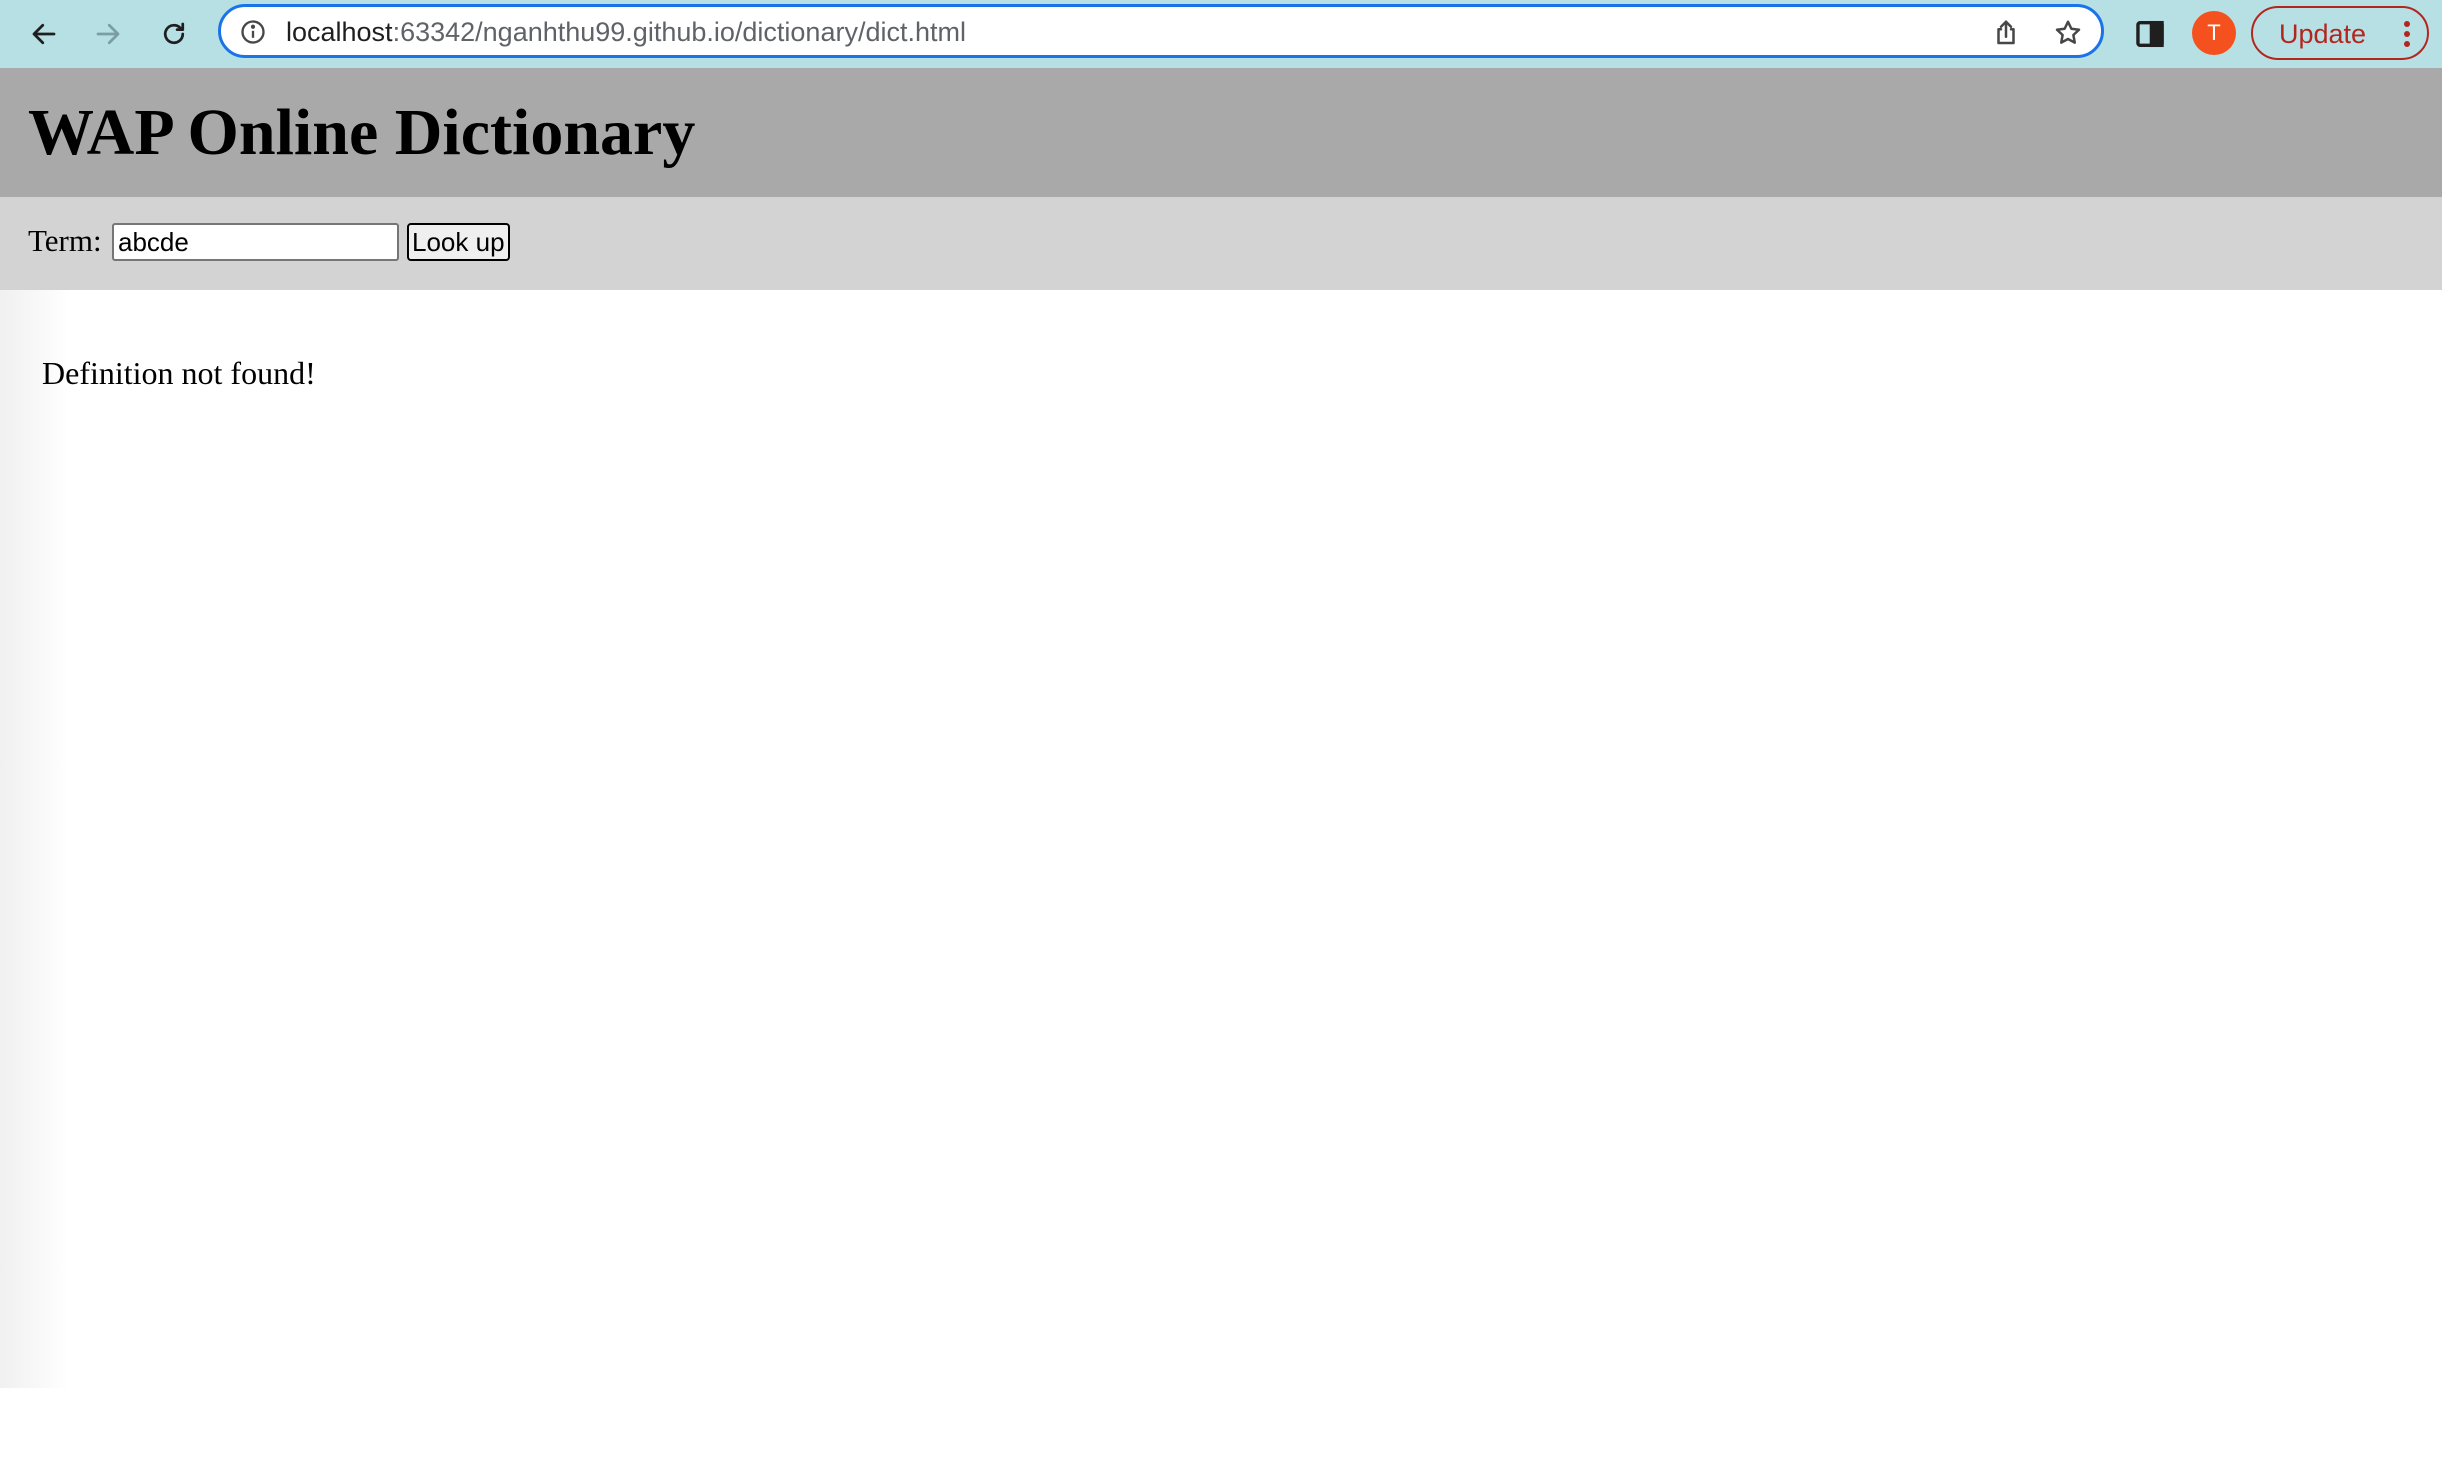 This screenshot has height=1462, width=2442. I want to click on update-label: Update, so click(2323, 34).